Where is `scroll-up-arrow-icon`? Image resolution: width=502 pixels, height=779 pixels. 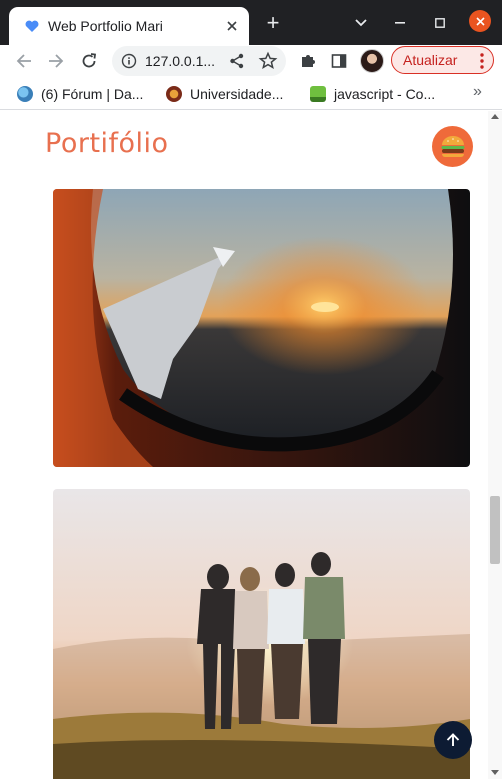
scroll-up-arrow-icon is located at coordinates (495, 116).